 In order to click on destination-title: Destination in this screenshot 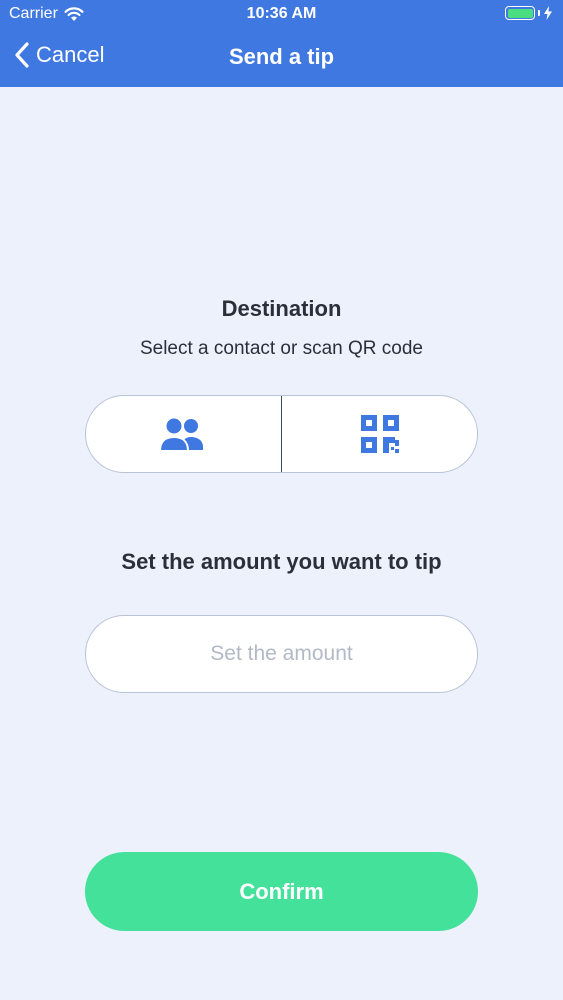, I will do `click(281, 308)`.